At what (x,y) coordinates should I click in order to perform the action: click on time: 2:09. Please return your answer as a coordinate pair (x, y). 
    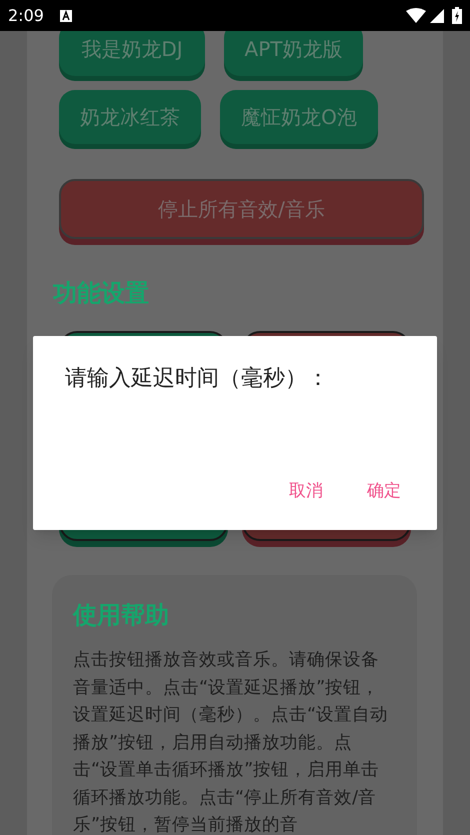
    Looking at the image, I should click on (26, 15).